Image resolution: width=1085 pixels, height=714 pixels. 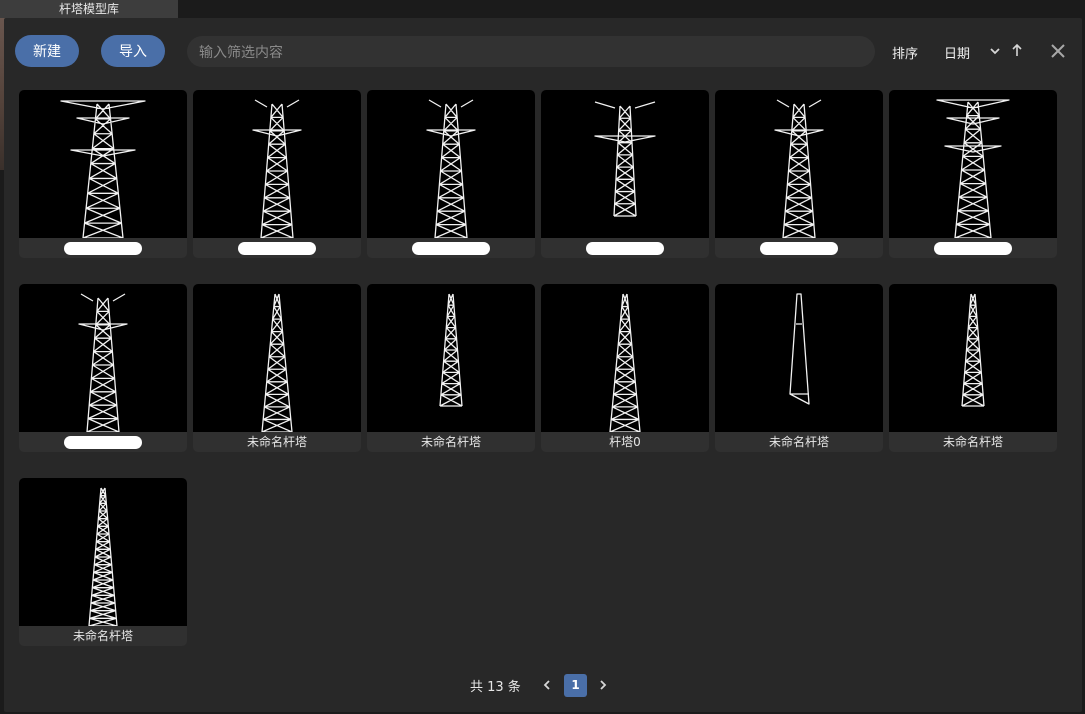 I want to click on search-placeholder: 输入筛选内容, so click(x=241, y=52).